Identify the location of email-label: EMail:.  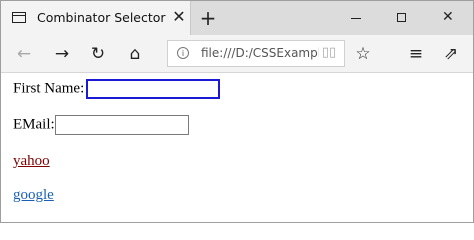
(34, 124).